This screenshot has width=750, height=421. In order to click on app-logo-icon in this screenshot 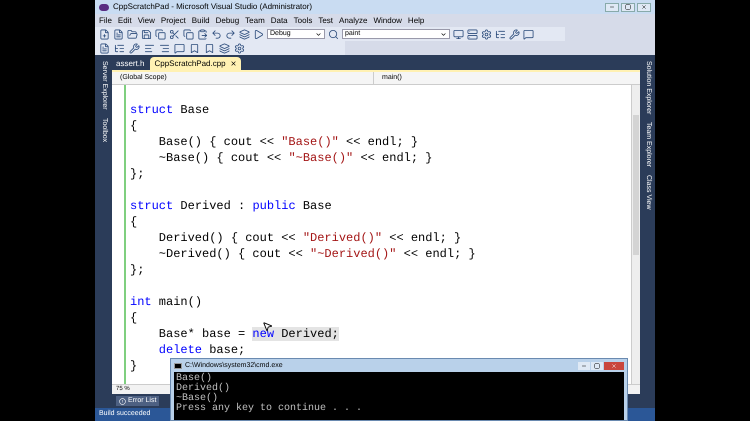, I will do `click(104, 7)`.